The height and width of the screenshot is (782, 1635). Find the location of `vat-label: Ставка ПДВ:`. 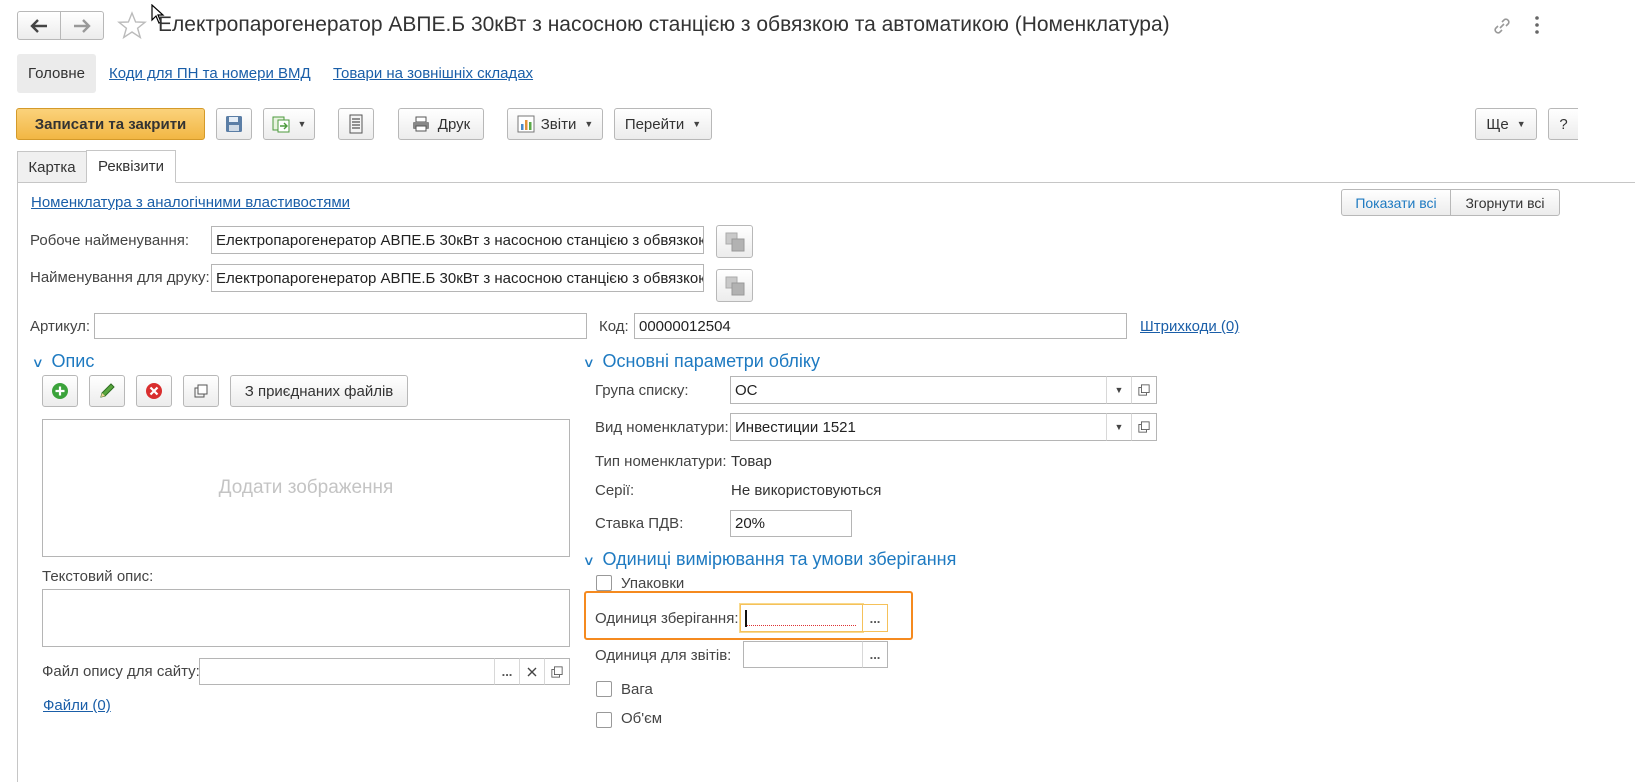

vat-label: Ставка ПДВ: is located at coordinates (639, 523).